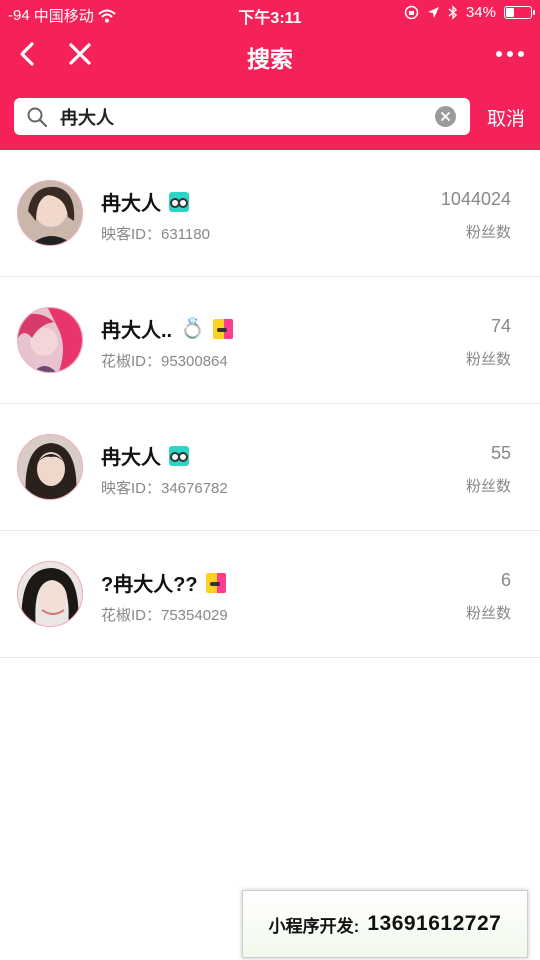  Describe the element at coordinates (270, 594) in the screenshot. I see `result-row: ?冉大人?? 花椒ID：75354029 6 粉丝数` at that location.